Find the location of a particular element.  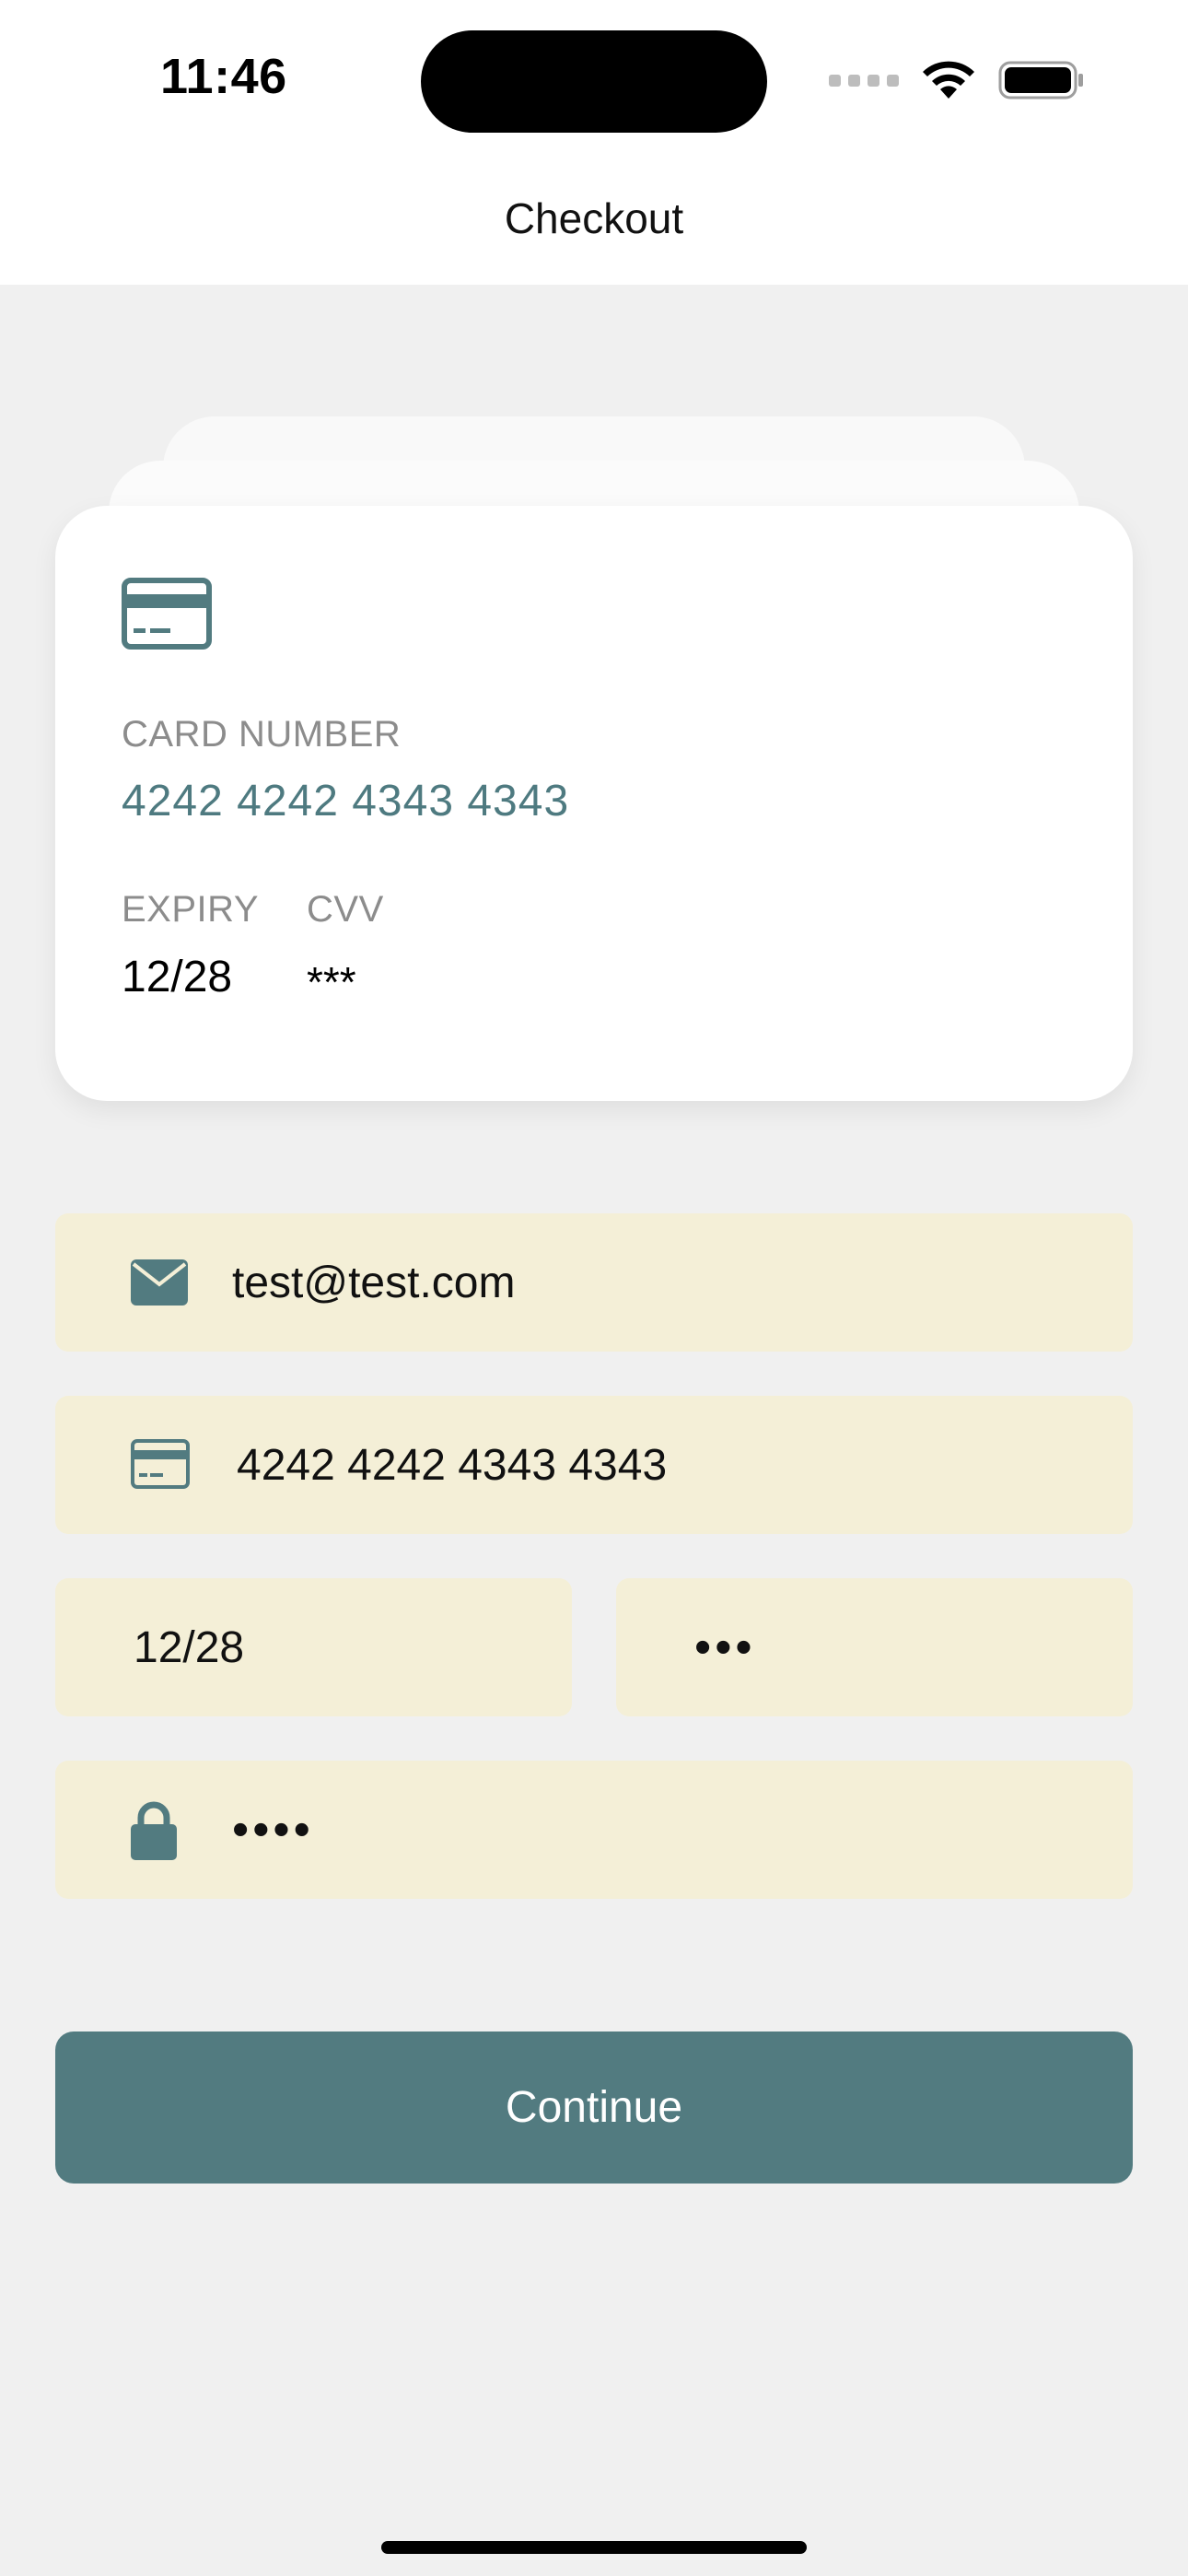

expiry-label: EXPIRY is located at coordinates (190, 909).